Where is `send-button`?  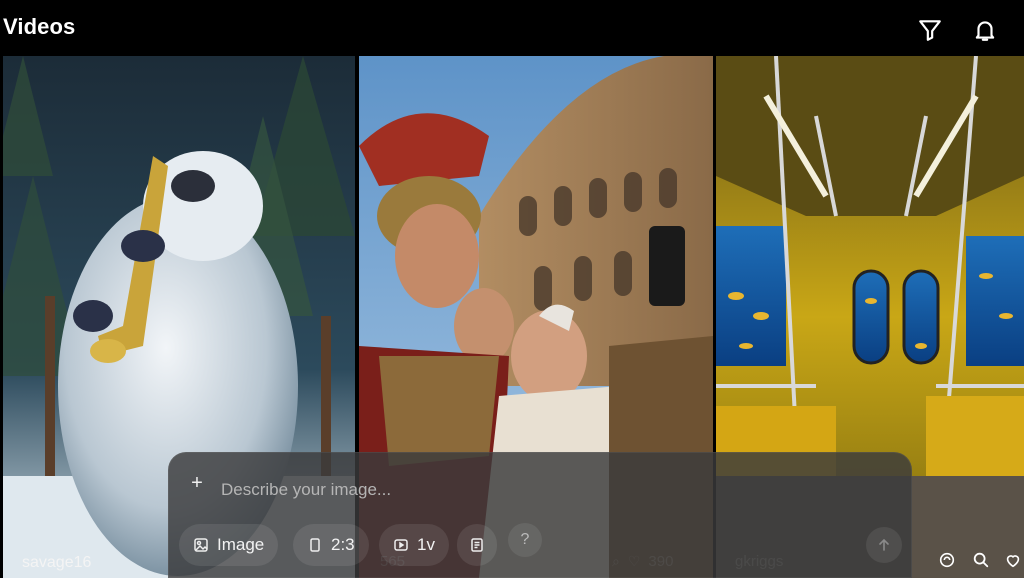
send-button is located at coordinates (884, 545).